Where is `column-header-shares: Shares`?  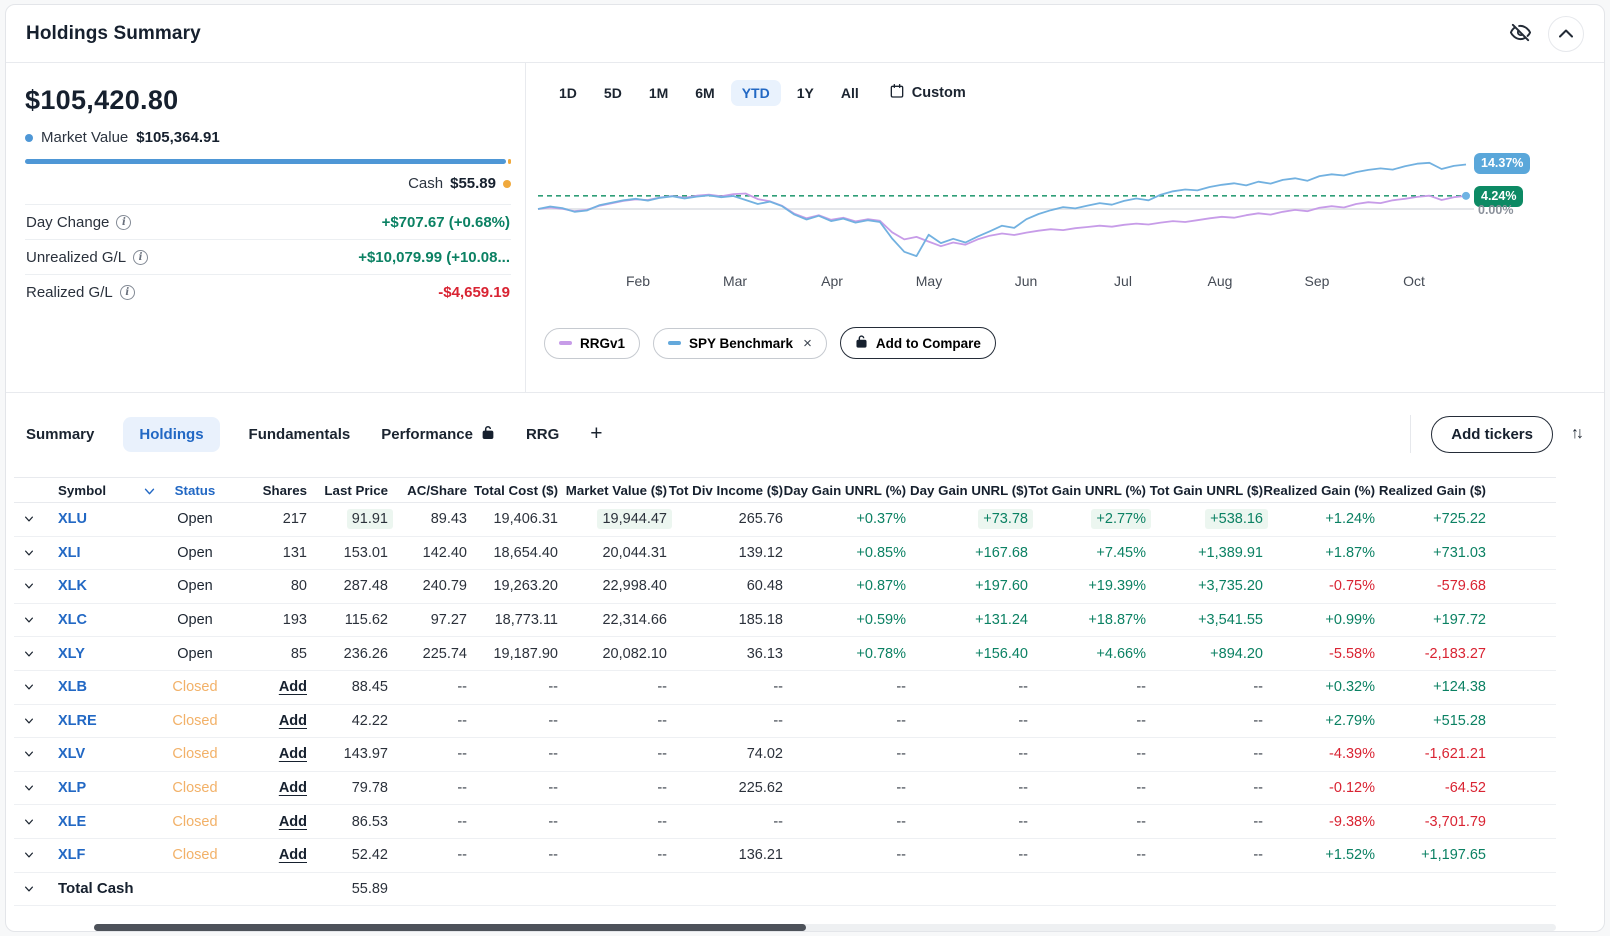
column-header-shares: Shares is located at coordinates (273, 490).